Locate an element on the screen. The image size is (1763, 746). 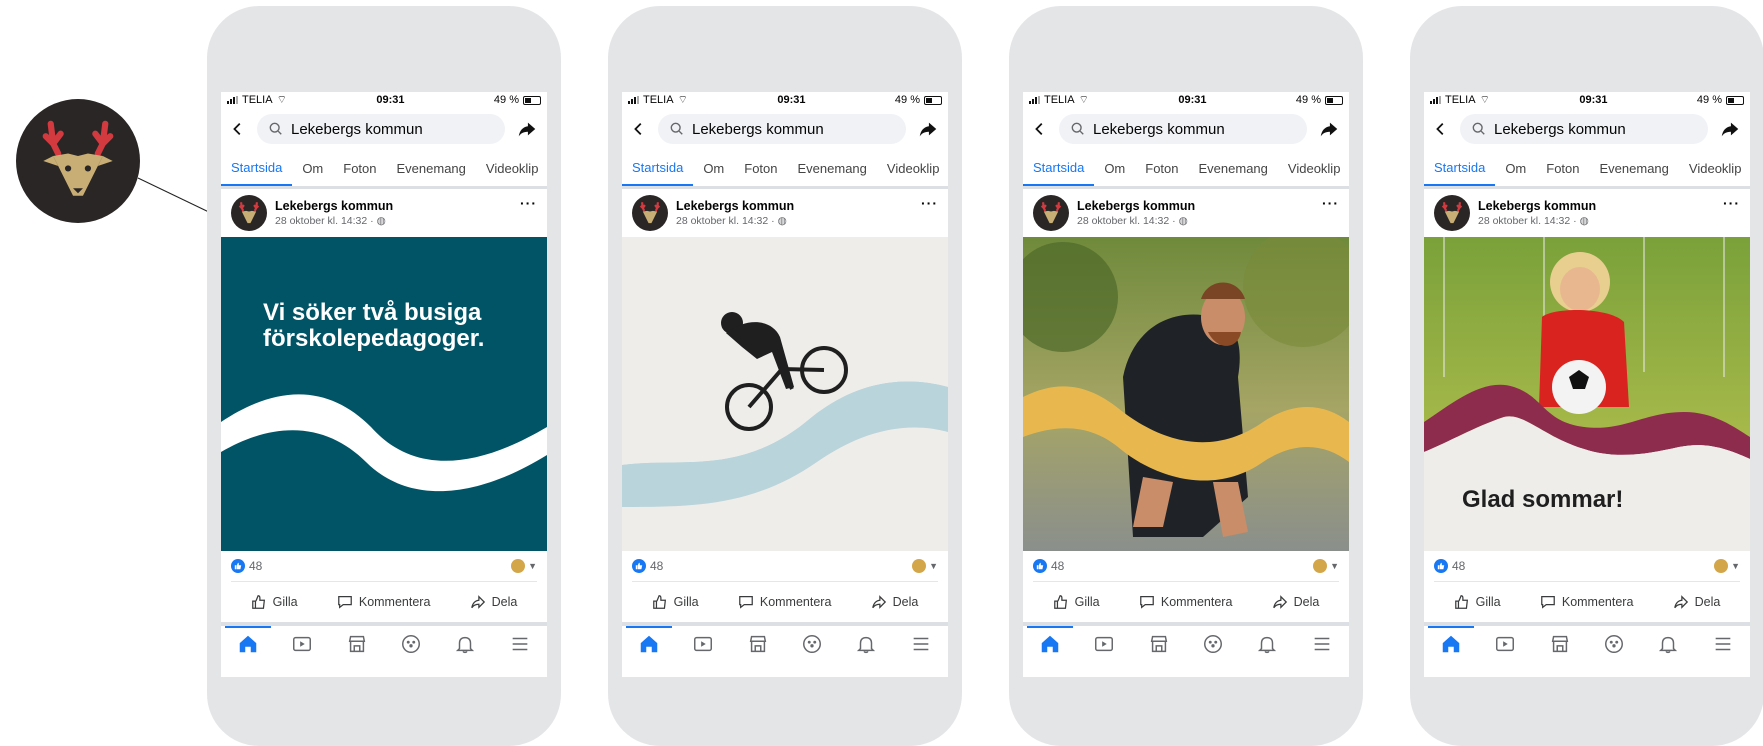
signal-icon is located at coordinates (232, 100).